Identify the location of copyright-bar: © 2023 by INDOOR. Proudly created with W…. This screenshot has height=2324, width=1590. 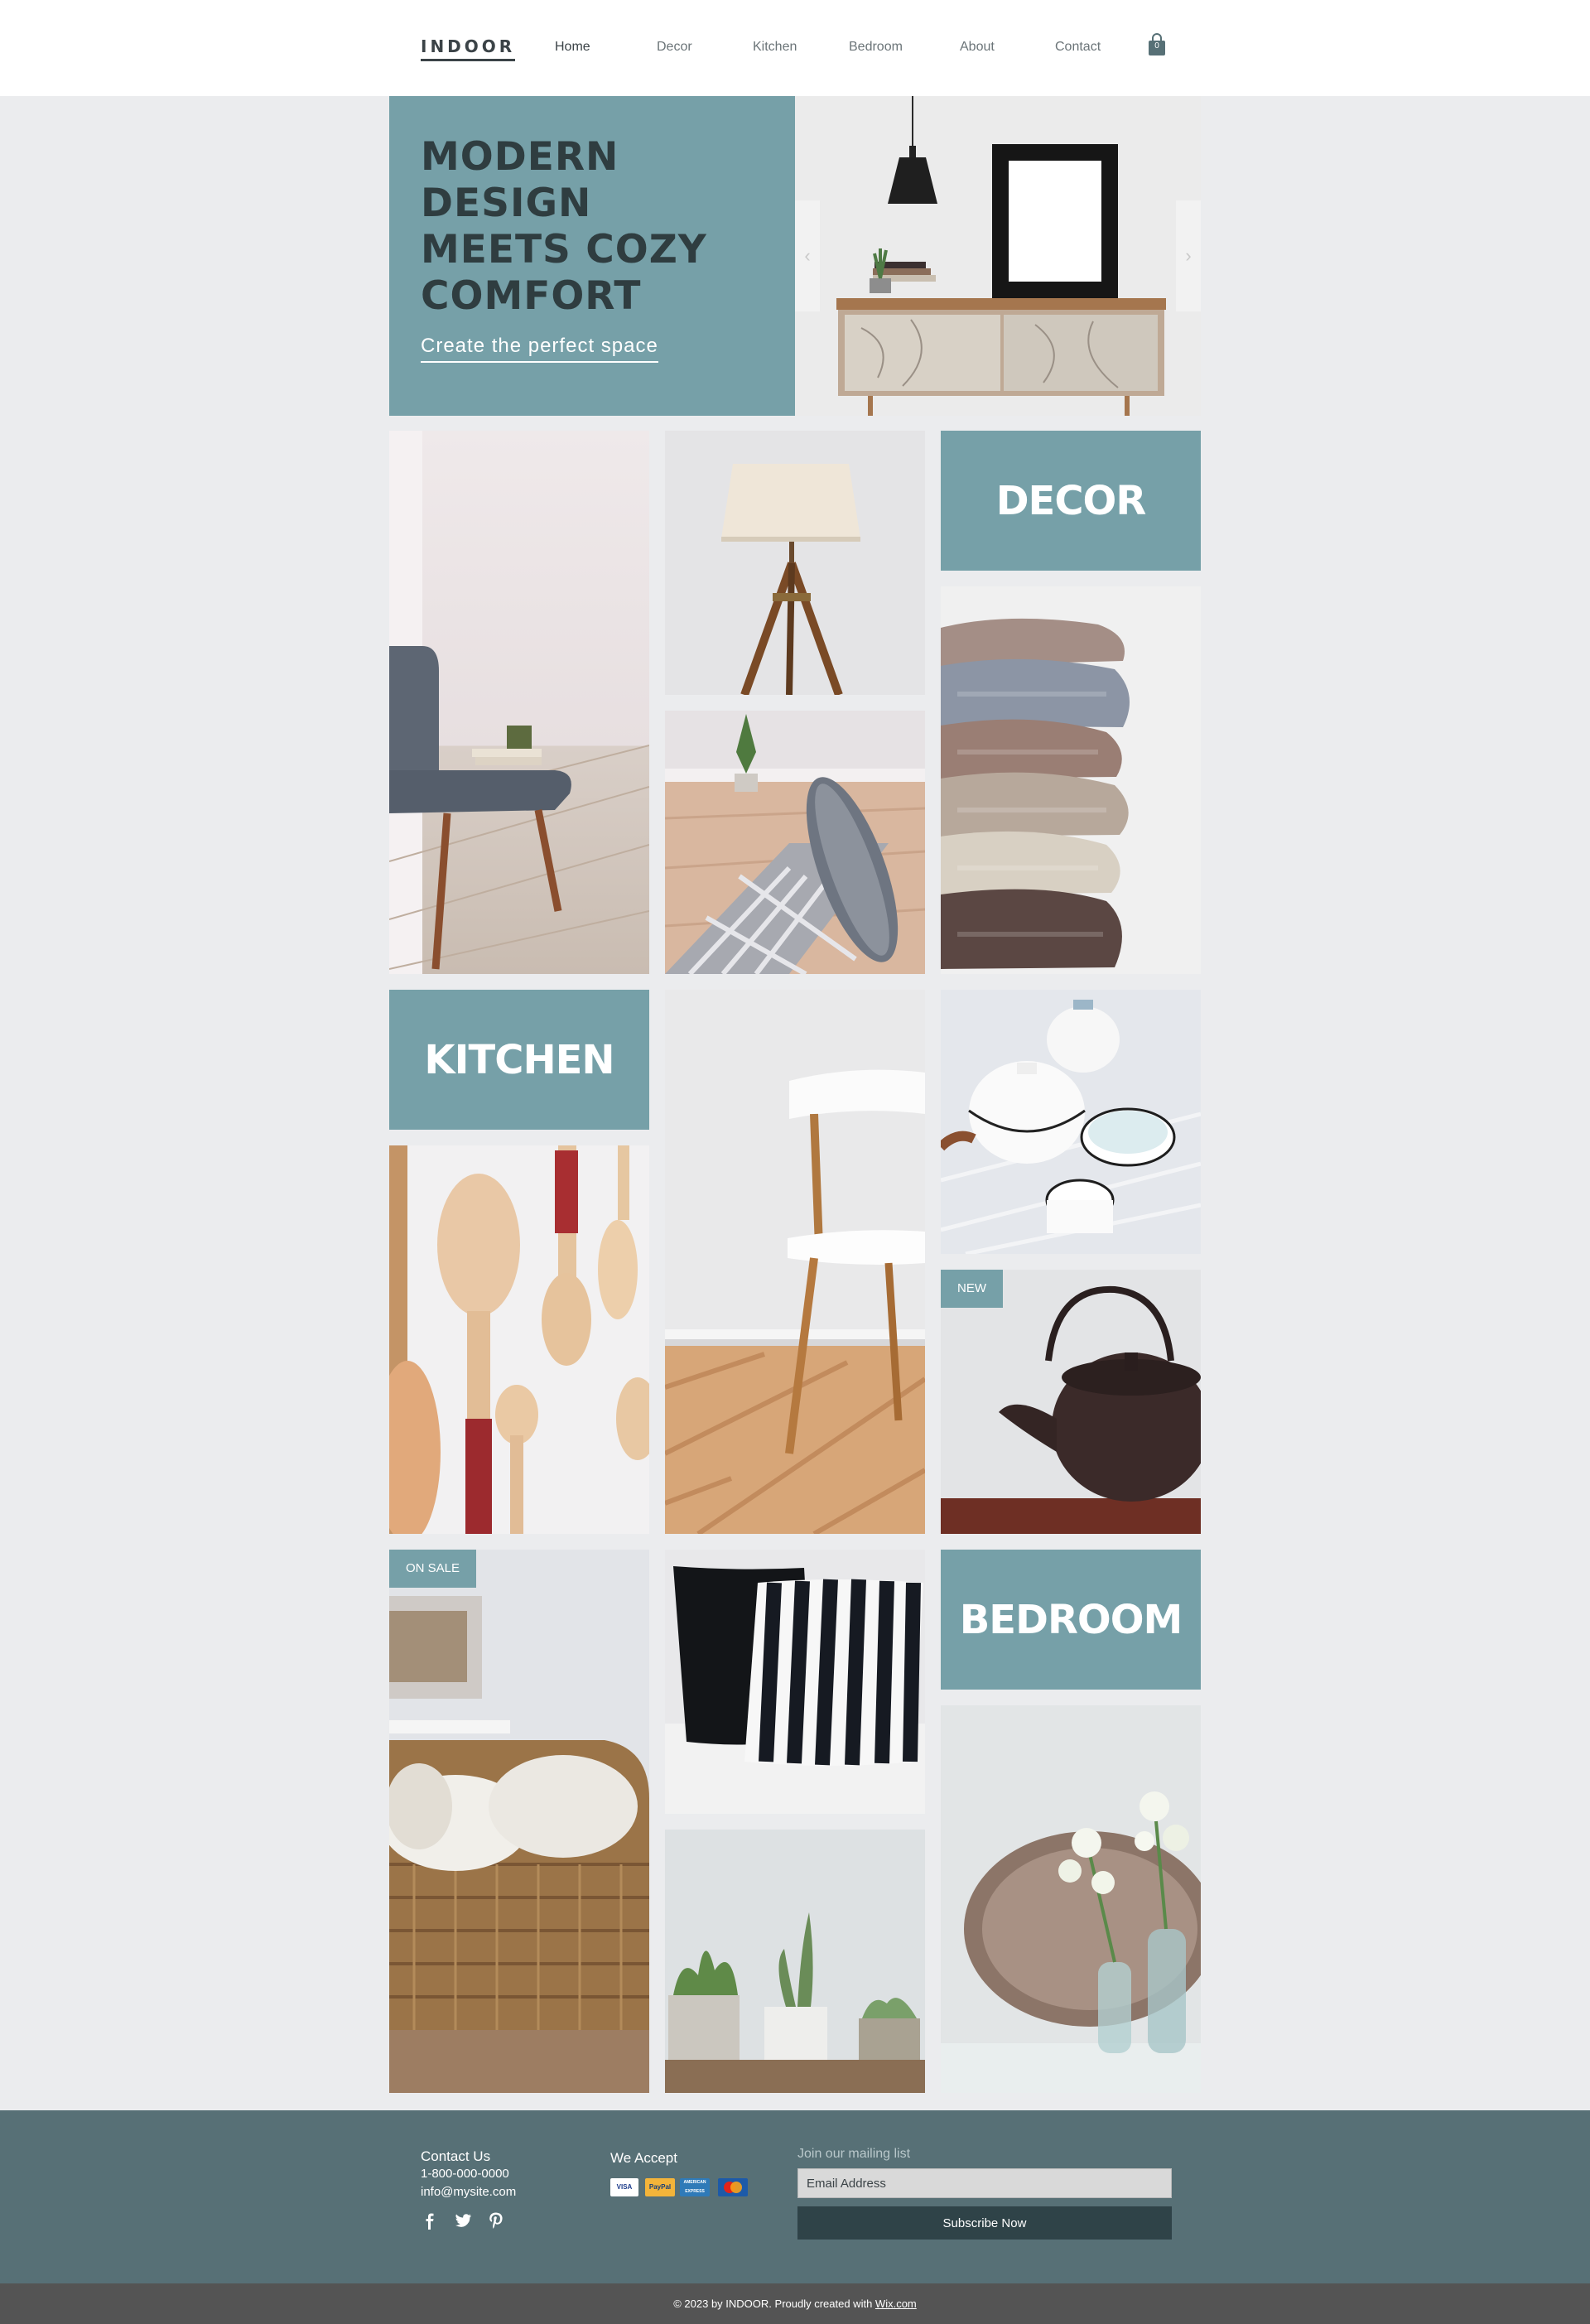
(795, 2303).